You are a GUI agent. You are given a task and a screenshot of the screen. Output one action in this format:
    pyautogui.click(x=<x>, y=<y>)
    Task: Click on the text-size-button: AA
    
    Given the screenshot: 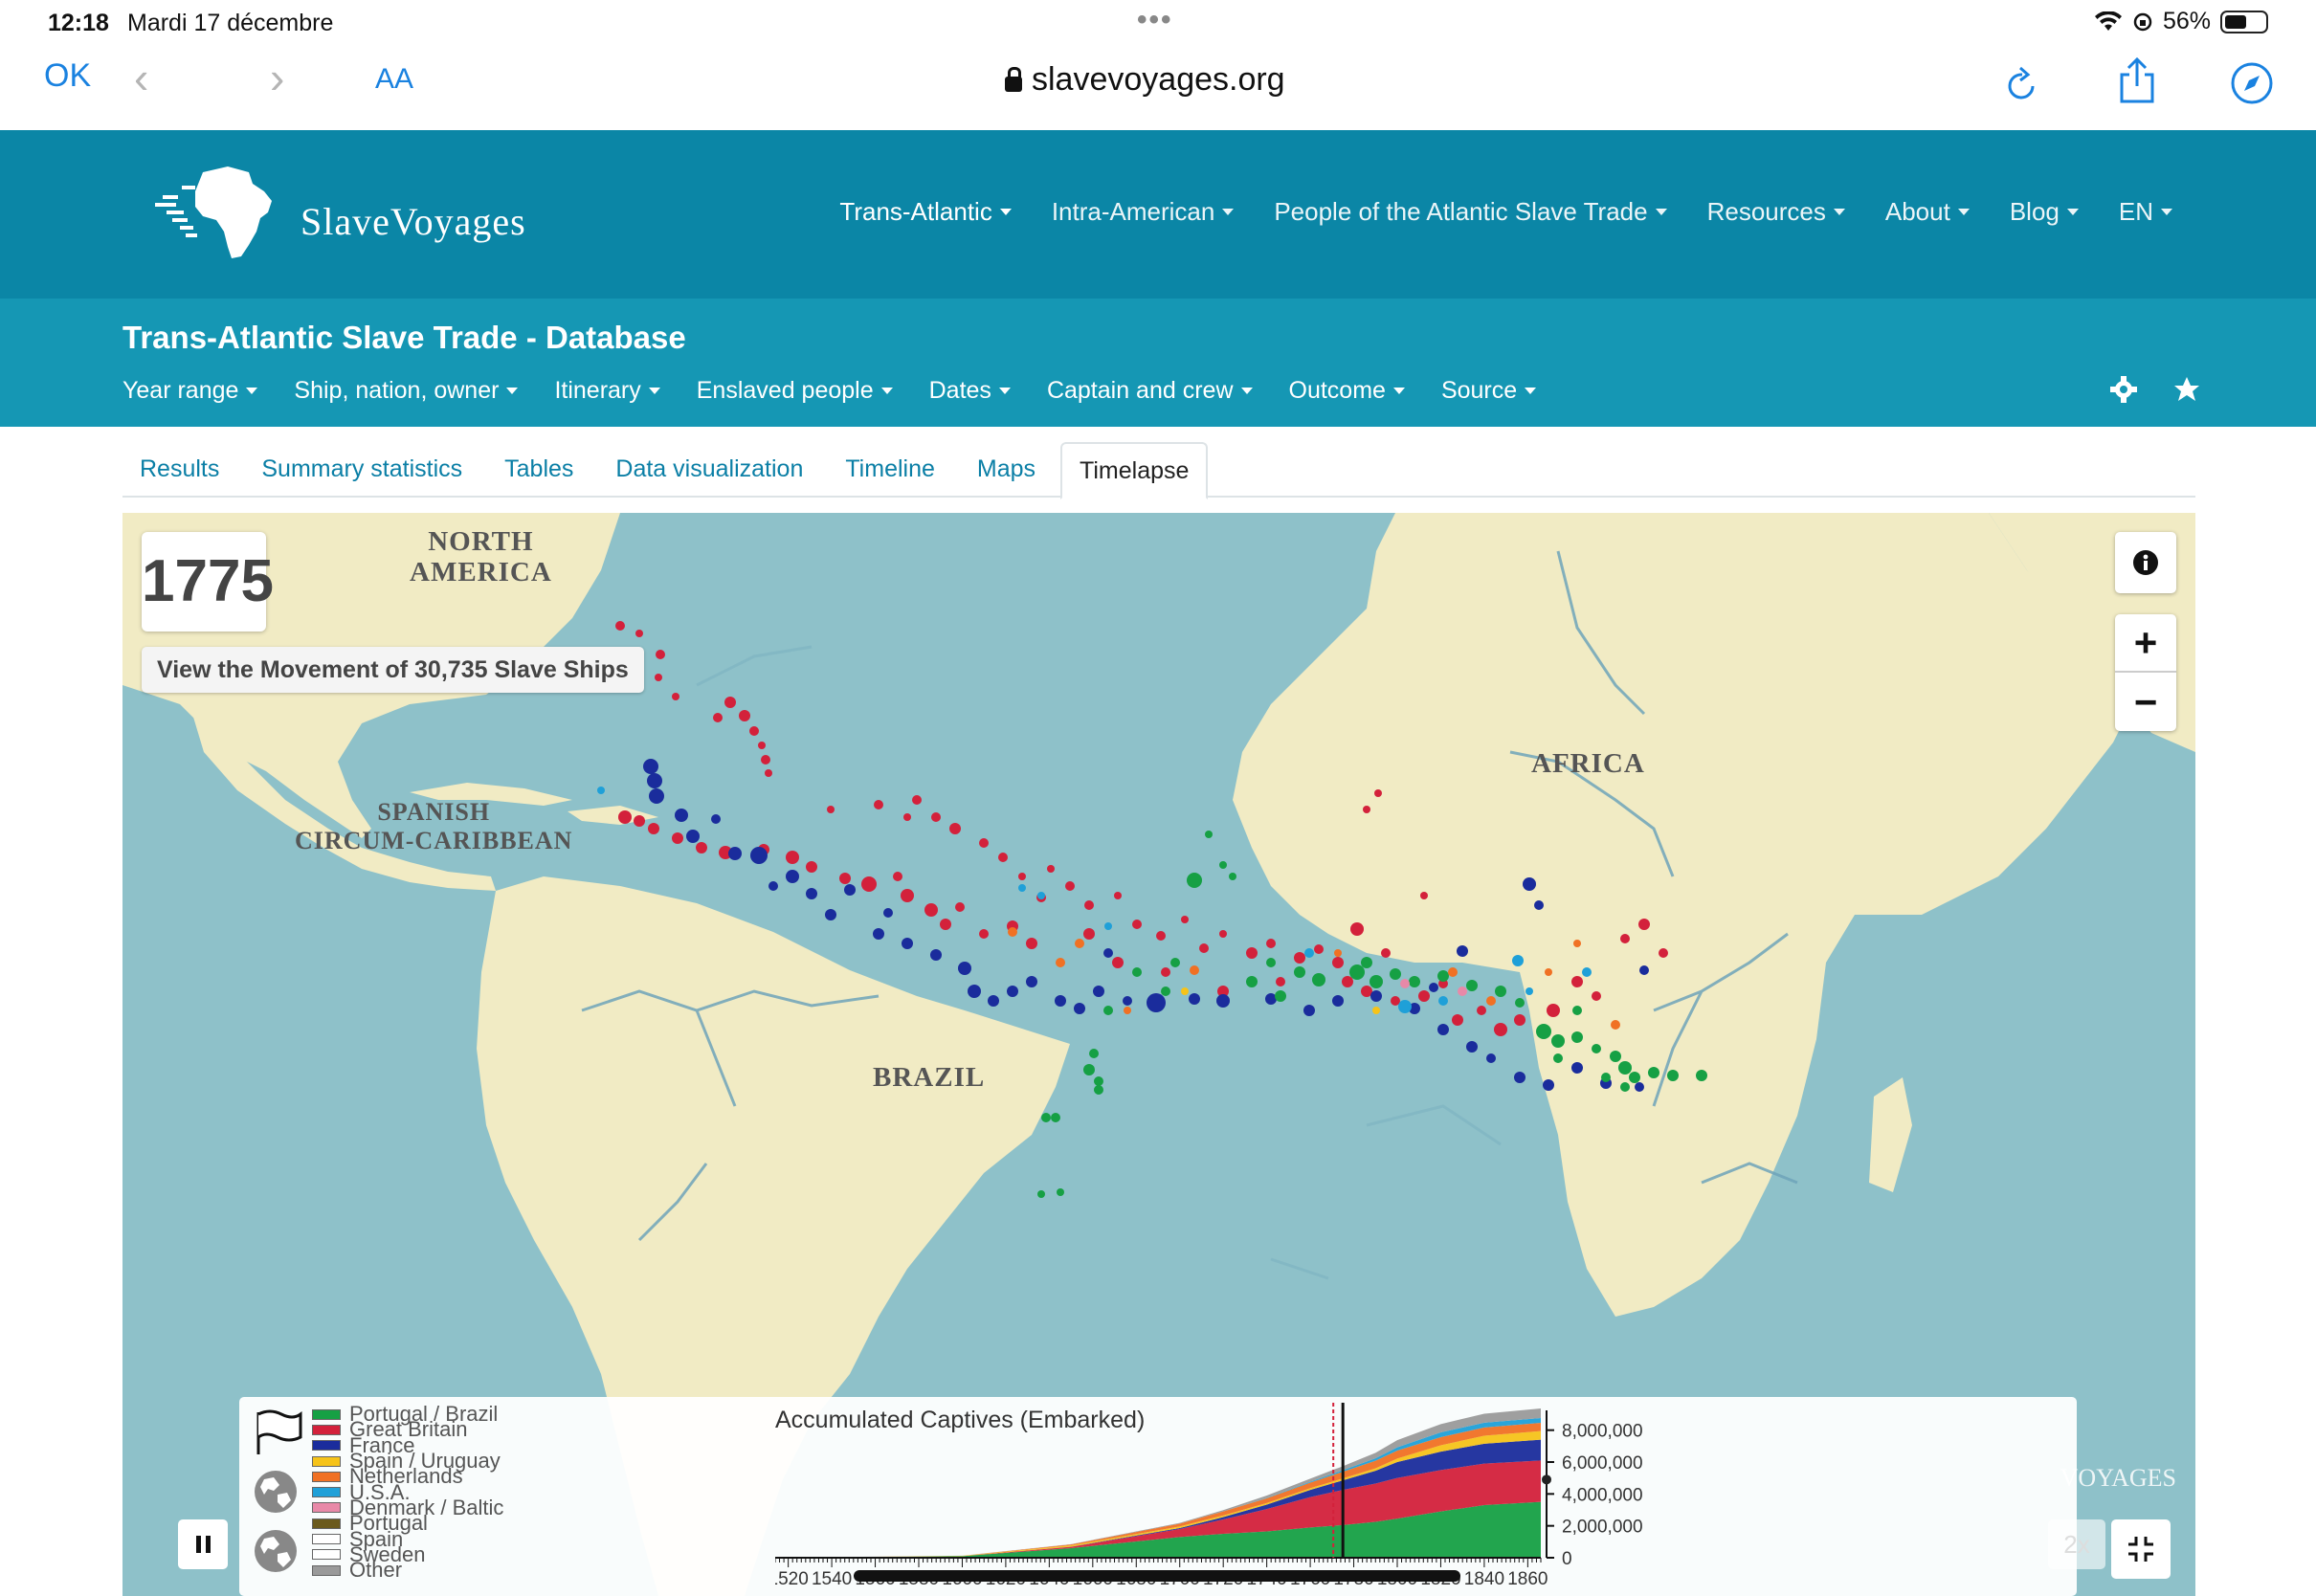 What is the action you would take?
    pyautogui.click(x=394, y=80)
    